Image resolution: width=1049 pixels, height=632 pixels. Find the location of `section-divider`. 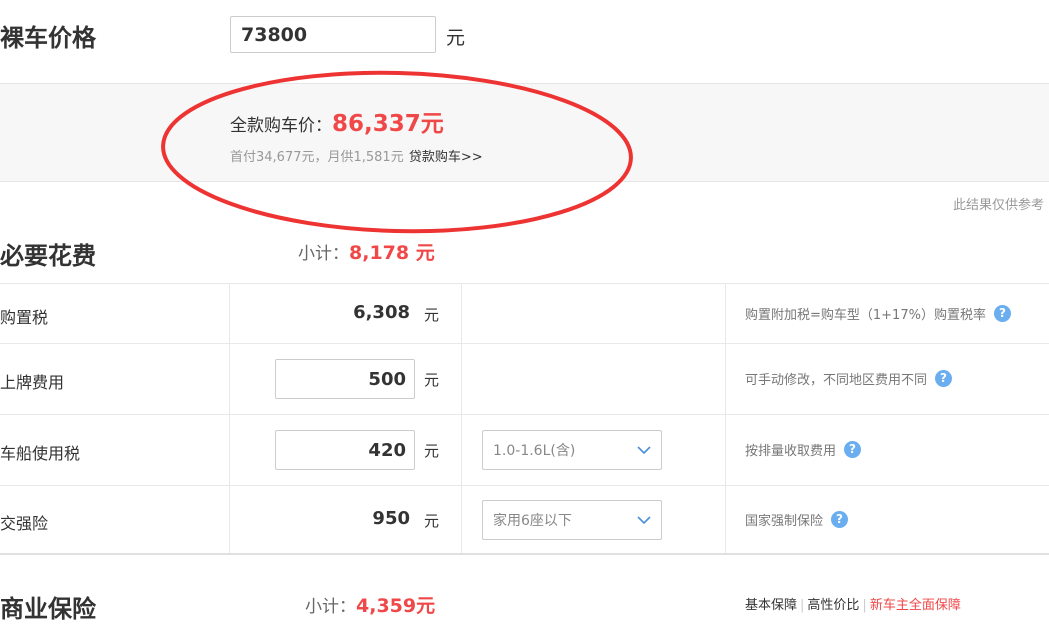

section-divider is located at coordinates (524, 554).